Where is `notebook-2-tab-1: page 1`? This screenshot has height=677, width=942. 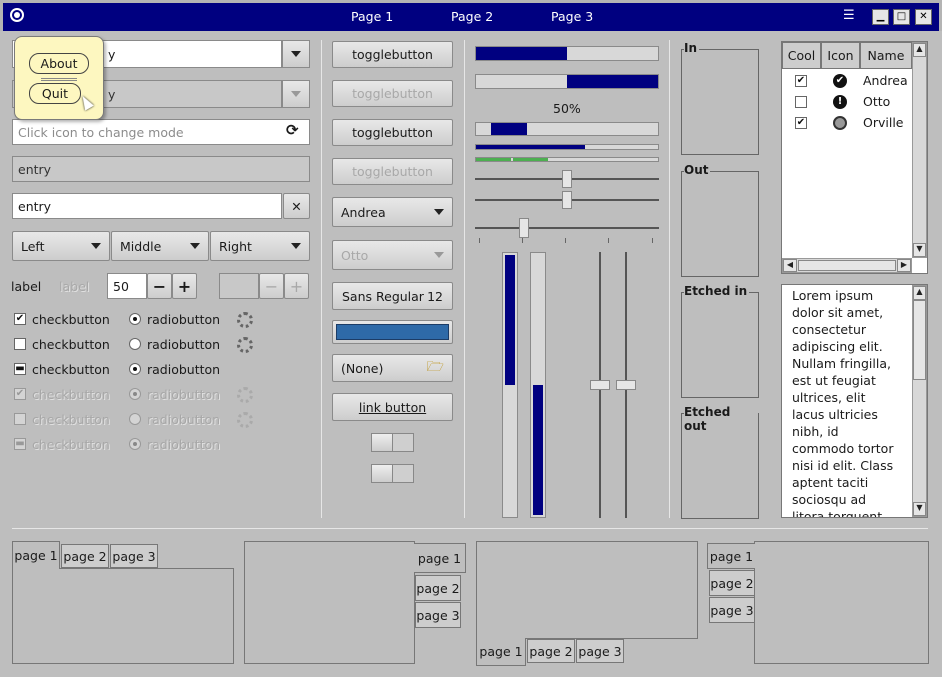
notebook-2-tab-1: page 1 is located at coordinates (440, 558).